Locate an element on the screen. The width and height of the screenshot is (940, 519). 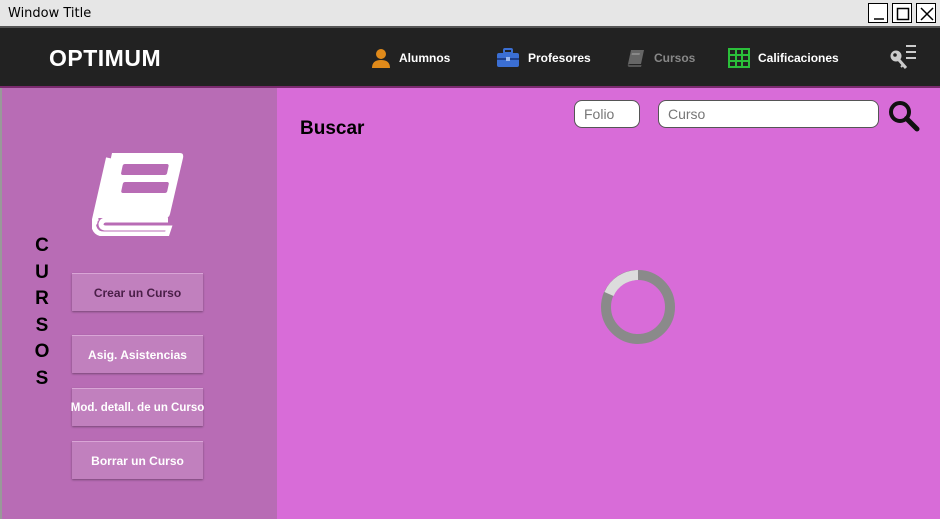
button-label: Asig. Asistencias is located at coordinates (137, 354).